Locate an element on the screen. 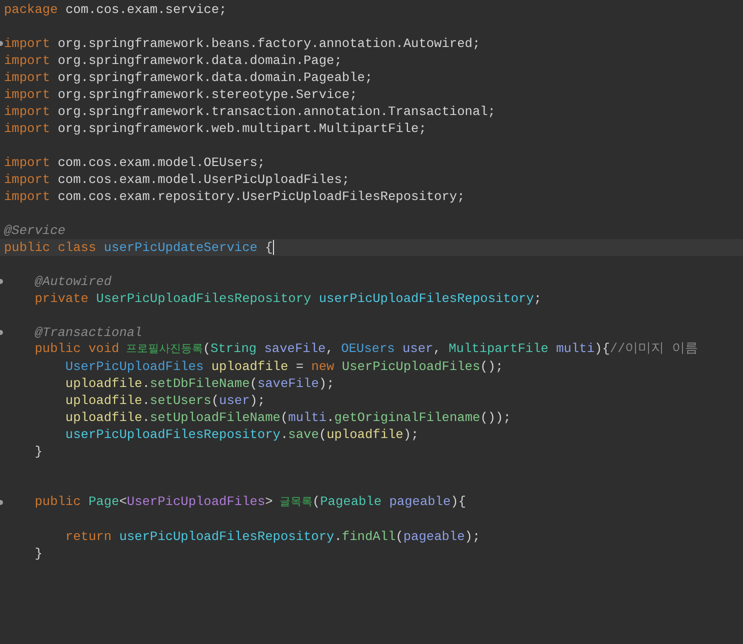 The image size is (743, 644). code-line: import org.springframework.data.domain.Pageable; is located at coordinates (188, 77).